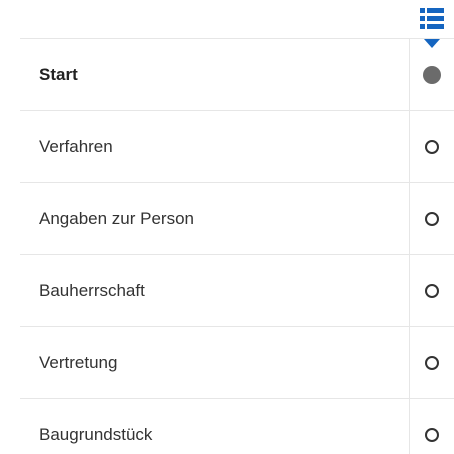 The width and height of the screenshot is (454, 454). I want to click on step-label: Start, so click(58, 74).